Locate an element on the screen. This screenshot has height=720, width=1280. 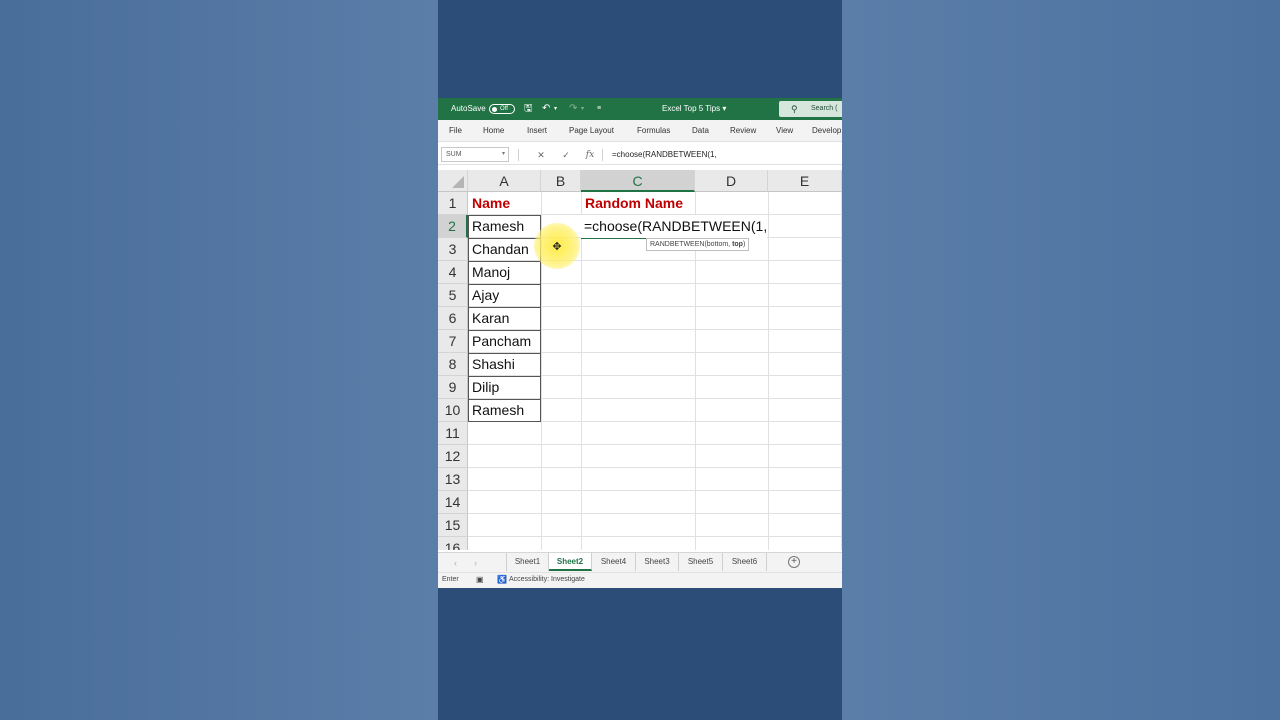
column-header-d: D is located at coordinates (731, 181).